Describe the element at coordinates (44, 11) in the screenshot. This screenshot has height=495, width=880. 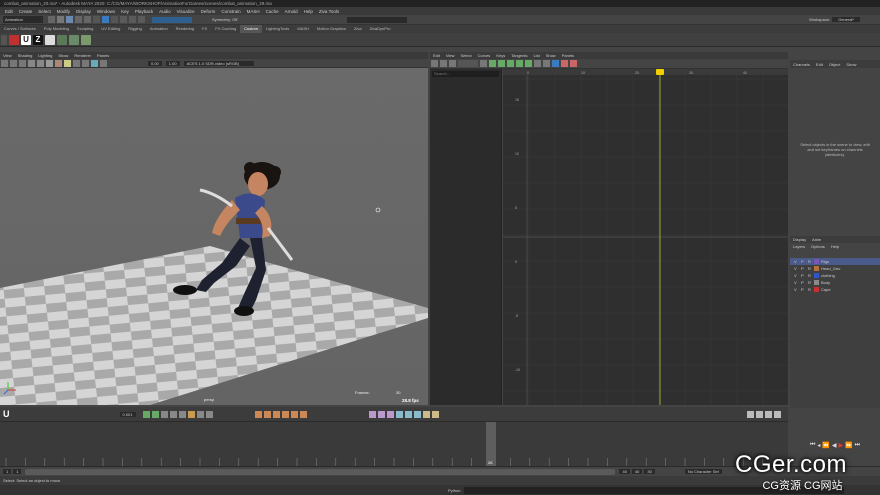
I see `menu-select: Select` at that location.